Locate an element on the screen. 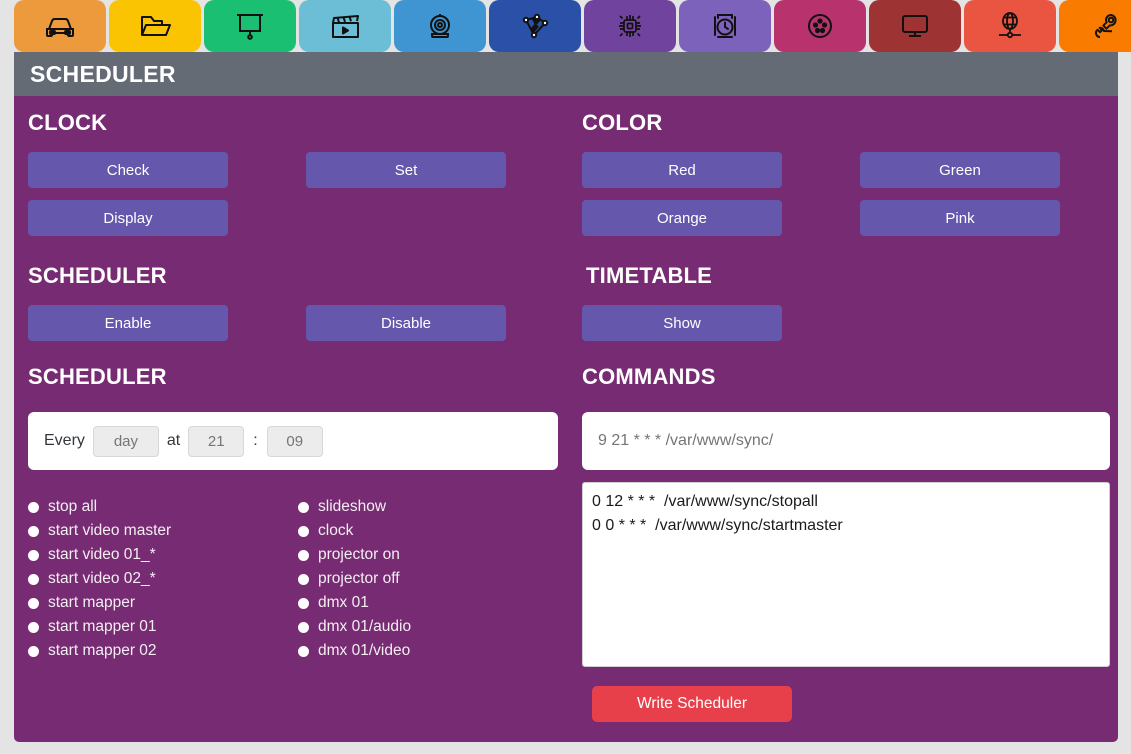  page-title: SCHEDULER is located at coordinates (103, 73).